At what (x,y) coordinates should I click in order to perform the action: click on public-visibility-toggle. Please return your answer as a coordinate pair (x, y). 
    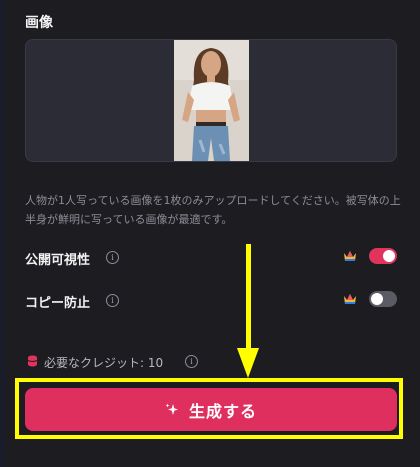
    Looking at the image, I should click on (383, 256).